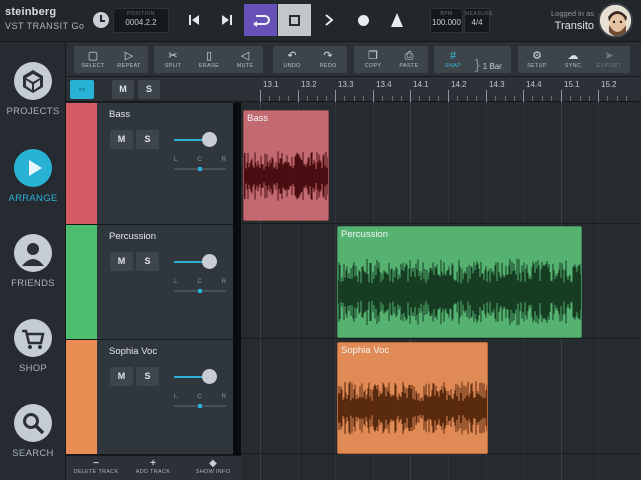 This screenshot has width=641, height=480. What do you see at coordinates (441, 89) in the screenshot?
I see `timeline-ruler: 13.1 13.2 13.3 13.4 14.1 14.2 14.3 14.4 15.1 15.2` at bounding box center [441, 89].